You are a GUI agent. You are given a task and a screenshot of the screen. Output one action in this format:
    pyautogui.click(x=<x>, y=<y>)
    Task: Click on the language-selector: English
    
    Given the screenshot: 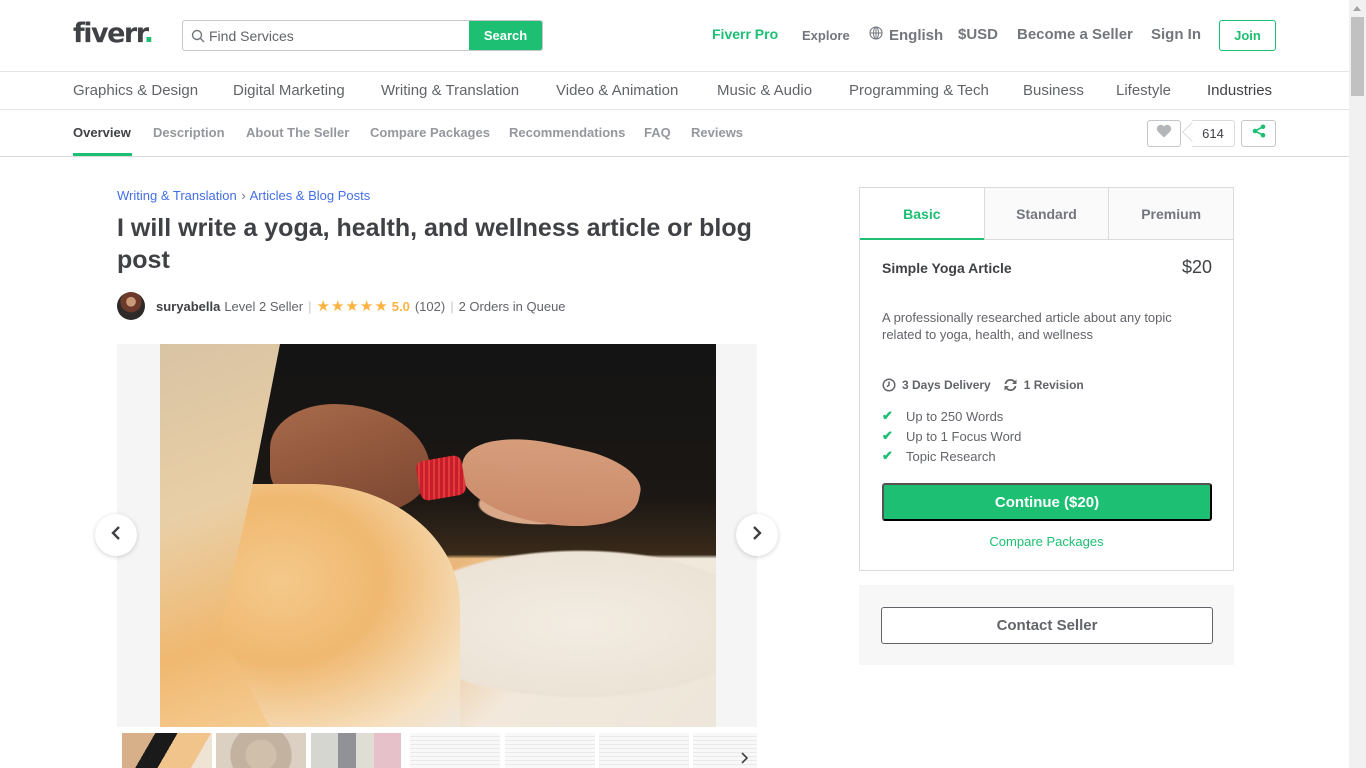 What is the action you would take?
    pyautogui.click(x=906, y=35)
    